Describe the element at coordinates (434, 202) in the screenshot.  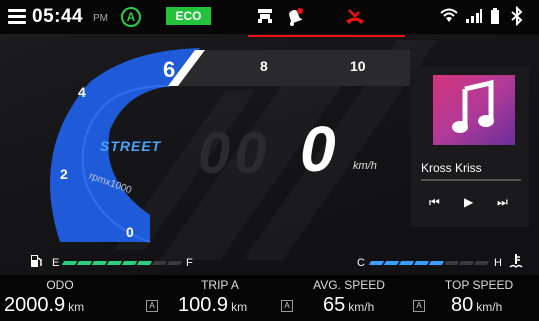
I see `previous-track-icon: ⏮` at that location.